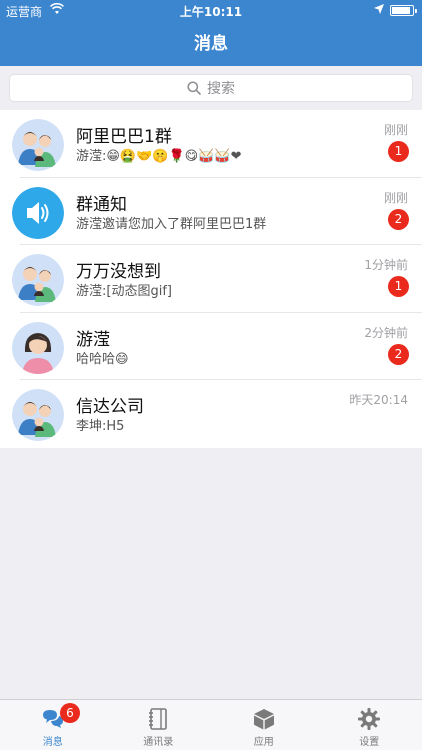 This screenshot has height=750, width=422. Describe the element at coordinates (386, 265) in the screenshot. I see `conversation-time: 1分钟前` at that location.